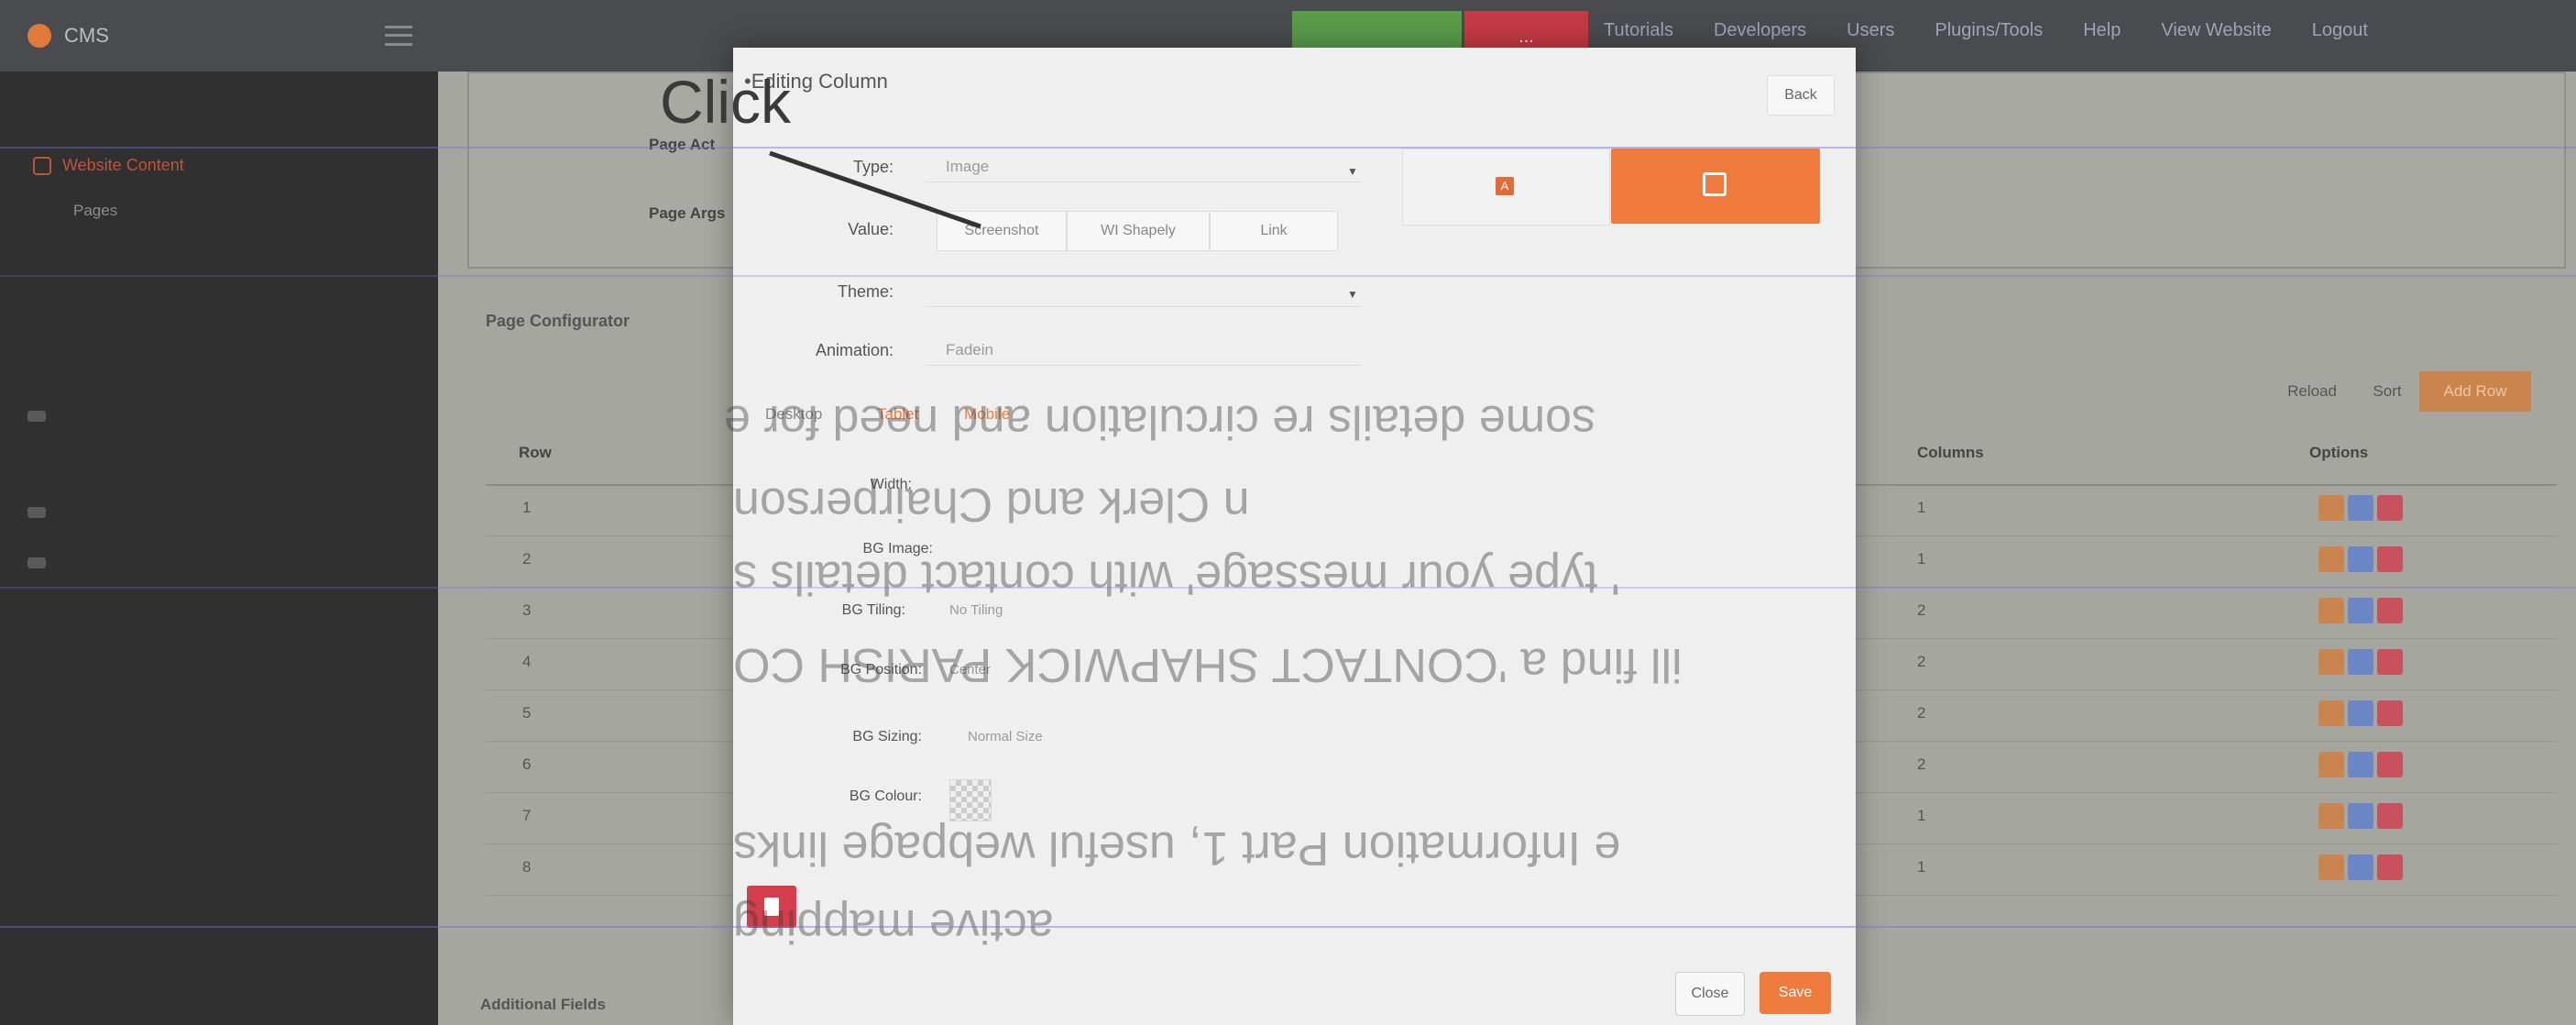  What do you see at coordinates (976, 610) in the screenshot?
I see `bg-tiling-select: No Tiling` at bounding box center [976, 610].